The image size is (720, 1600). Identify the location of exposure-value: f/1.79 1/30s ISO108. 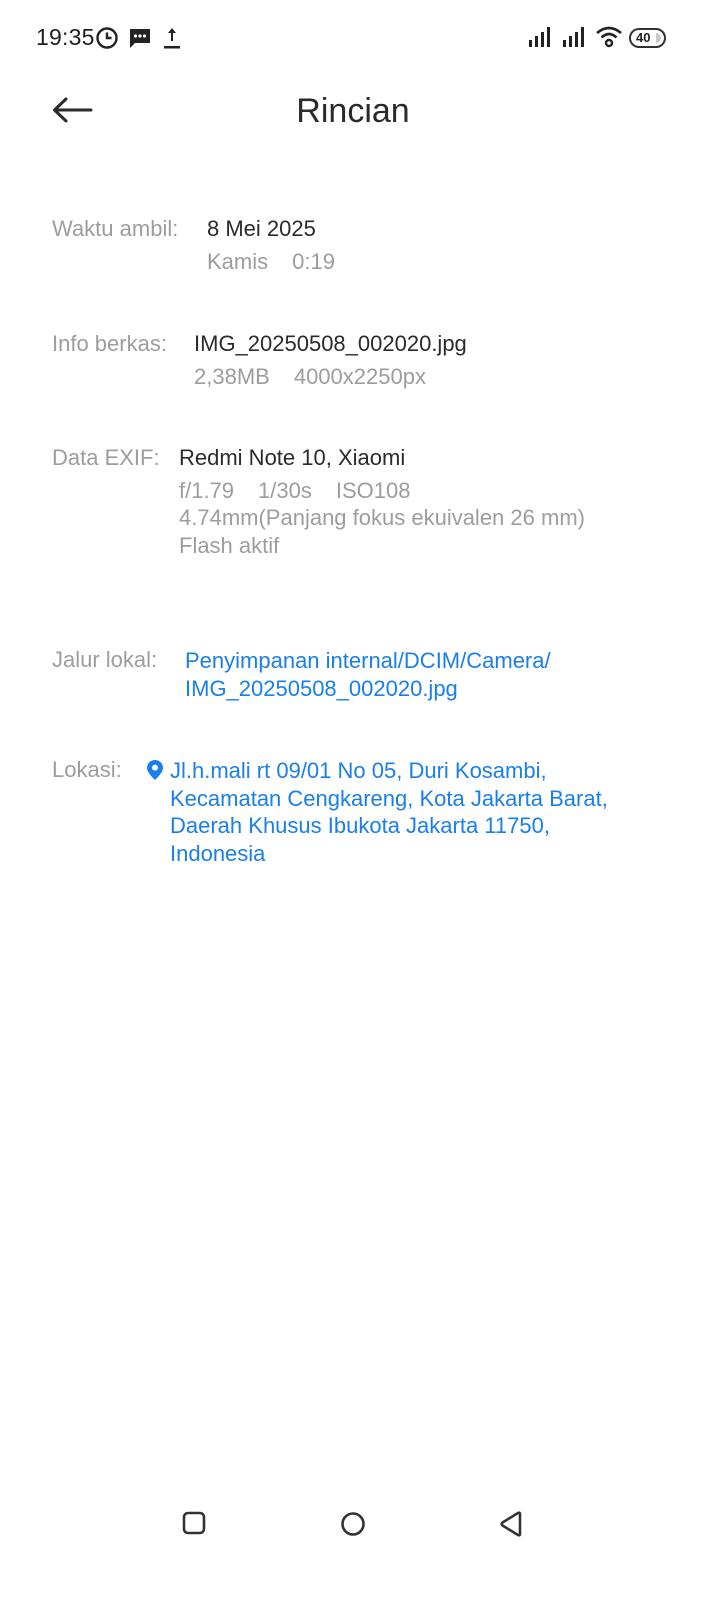
(294, 491).